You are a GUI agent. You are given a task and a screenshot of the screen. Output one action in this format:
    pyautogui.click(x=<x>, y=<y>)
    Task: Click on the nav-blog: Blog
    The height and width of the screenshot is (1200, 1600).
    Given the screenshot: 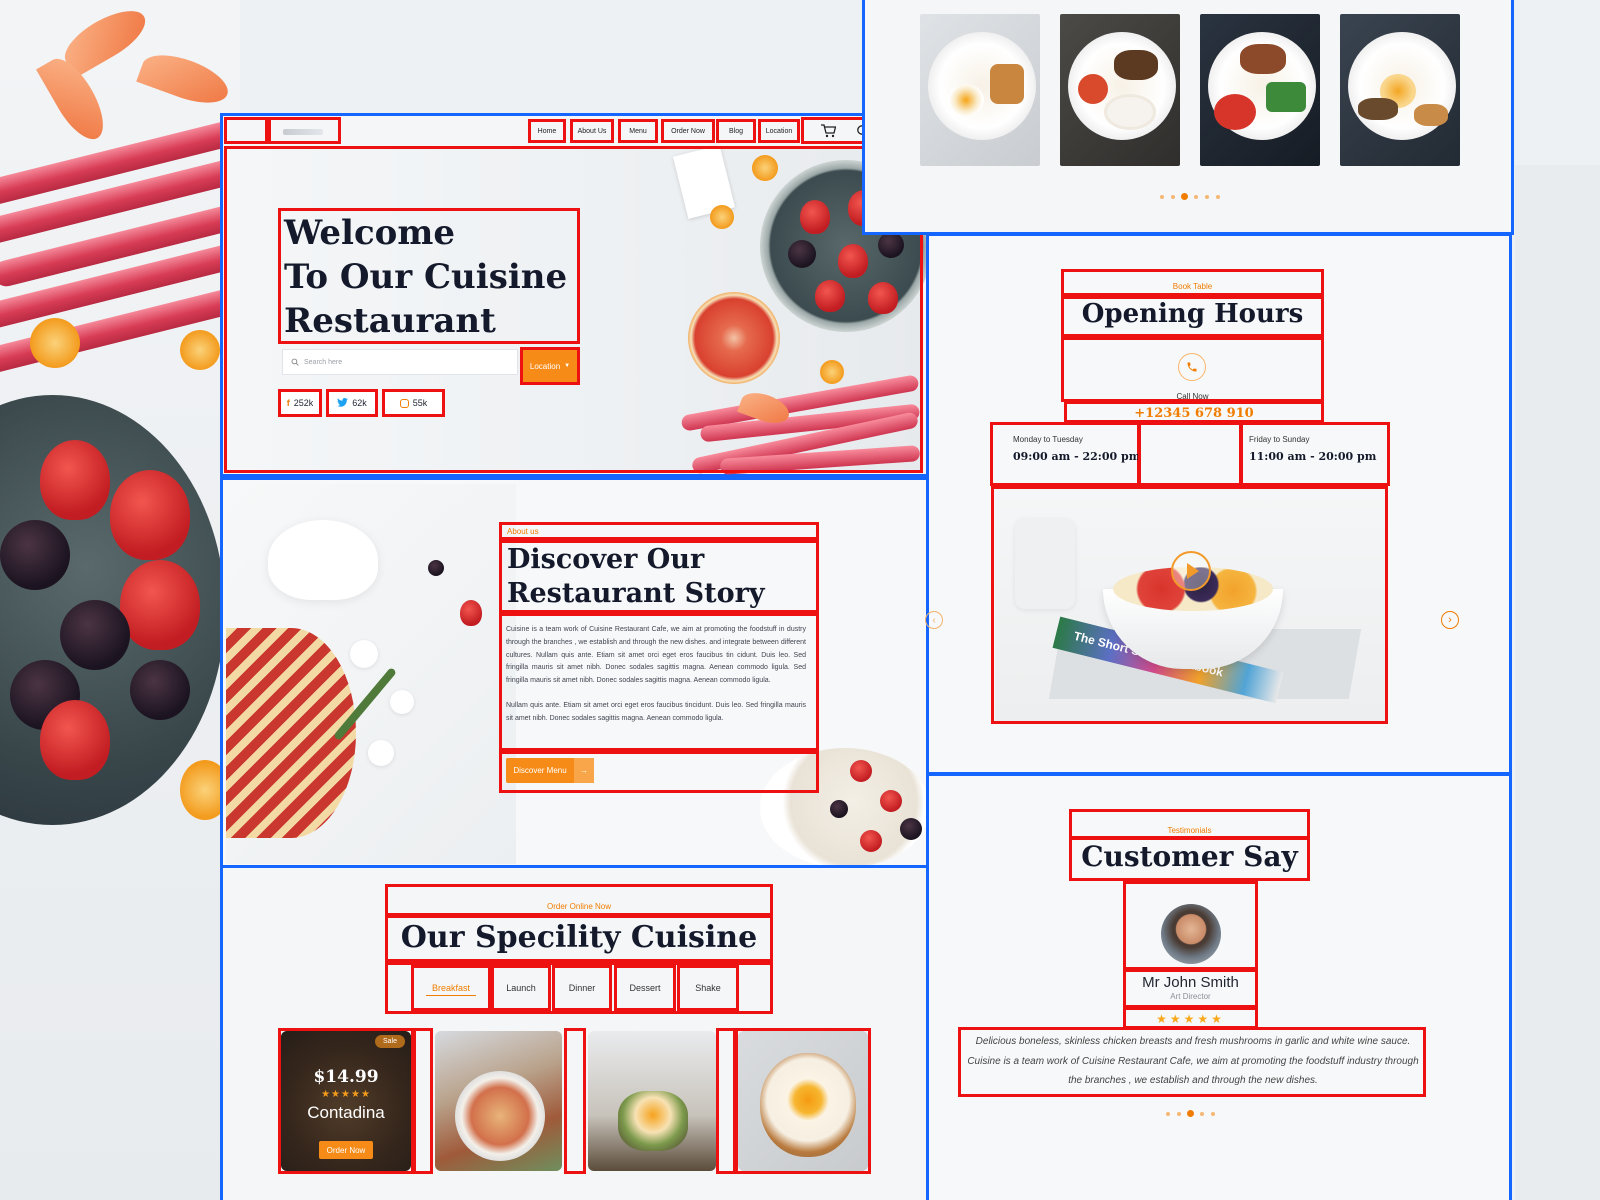 What is the action you would take?
    pyautogui.click(x=736, y=131)
    